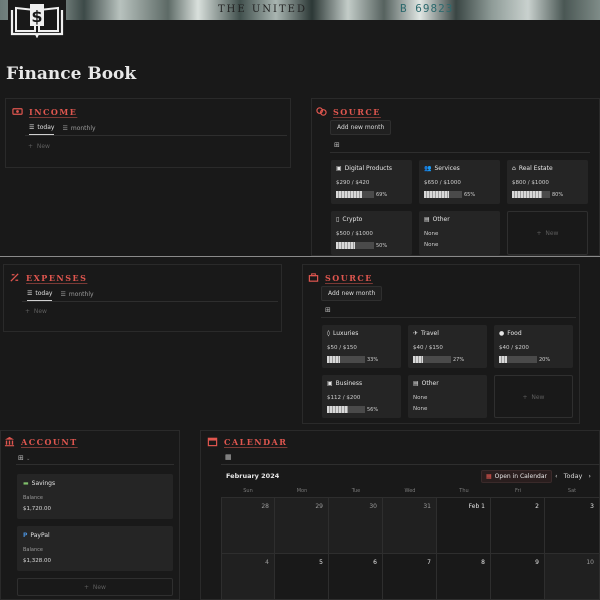 Image resolution: width=600 pixels, height=600 pixels. Describe the element at coordinates (545, 360) in the screenshot. I see `card-percent: 20%` at that location.